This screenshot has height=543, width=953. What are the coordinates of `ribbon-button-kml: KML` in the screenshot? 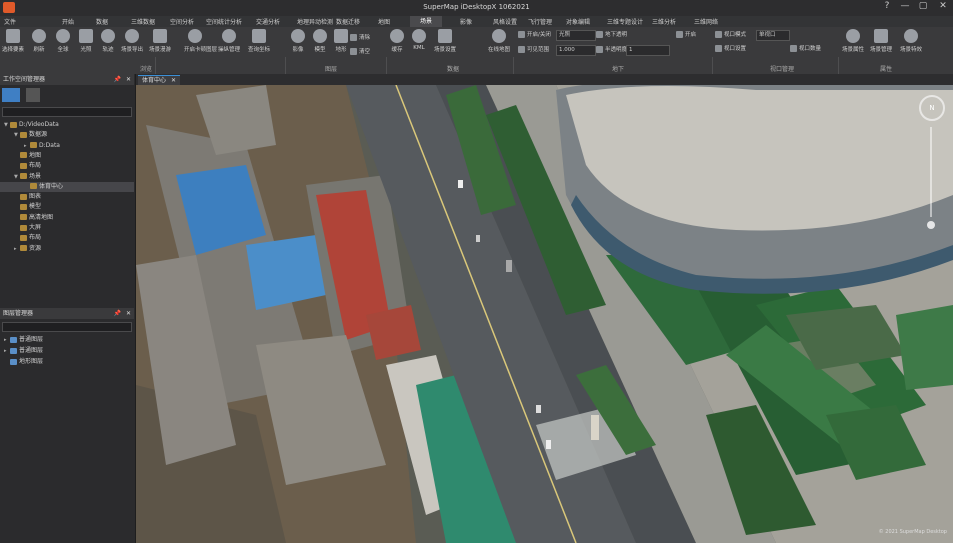 It's located at (419, 40).